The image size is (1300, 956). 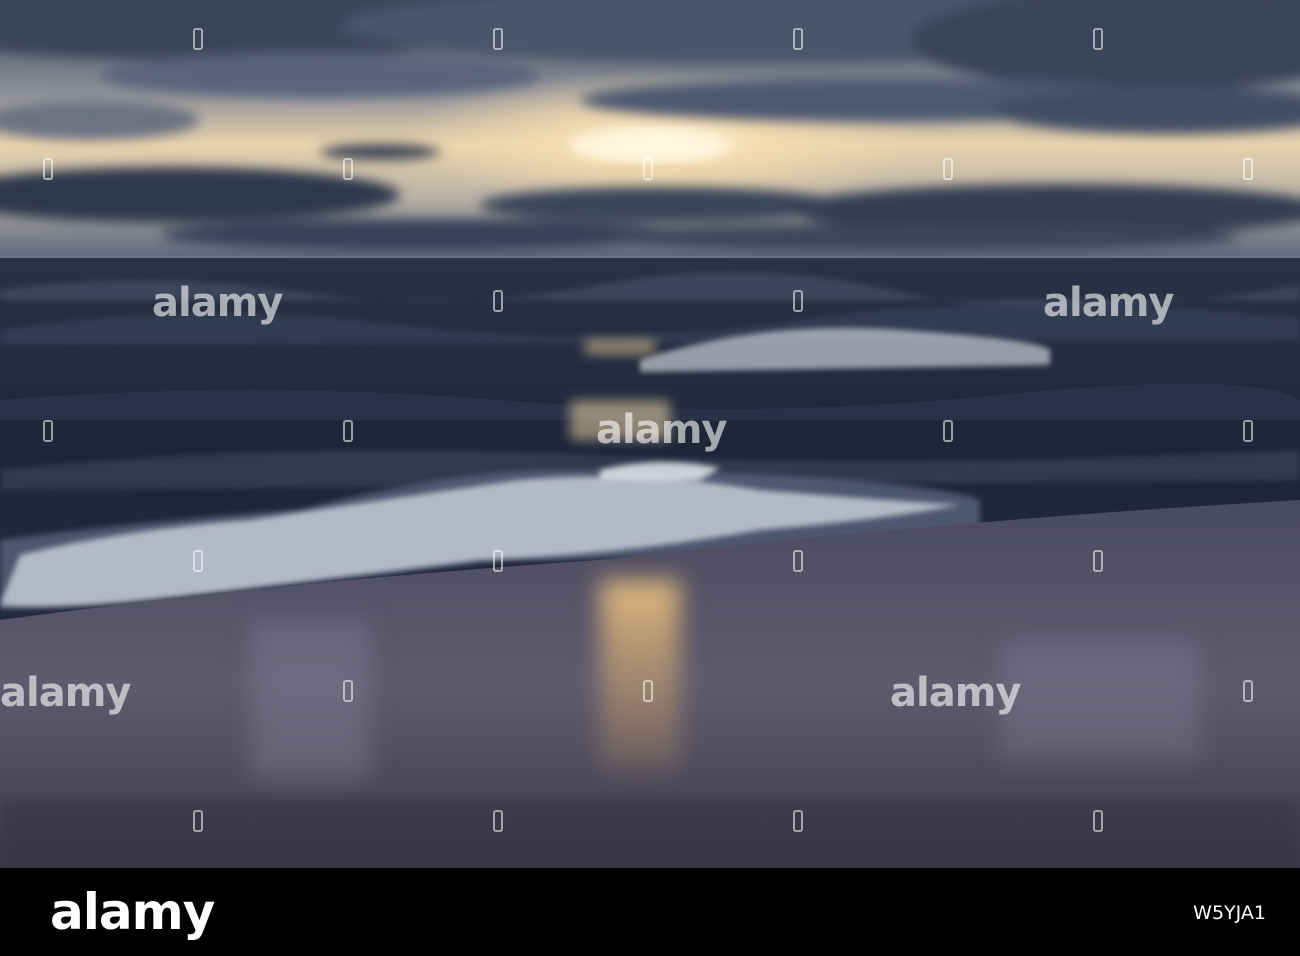 What do you see at coordinates (132, 912) in the screenshot?
I see `alamy-logo: alamy` at bounding box center [132, 912].